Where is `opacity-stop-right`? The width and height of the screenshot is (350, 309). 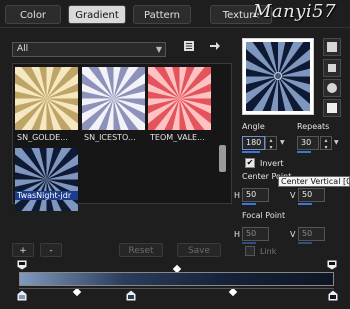 opacity-stop-right is located at coordinates (332, 265).